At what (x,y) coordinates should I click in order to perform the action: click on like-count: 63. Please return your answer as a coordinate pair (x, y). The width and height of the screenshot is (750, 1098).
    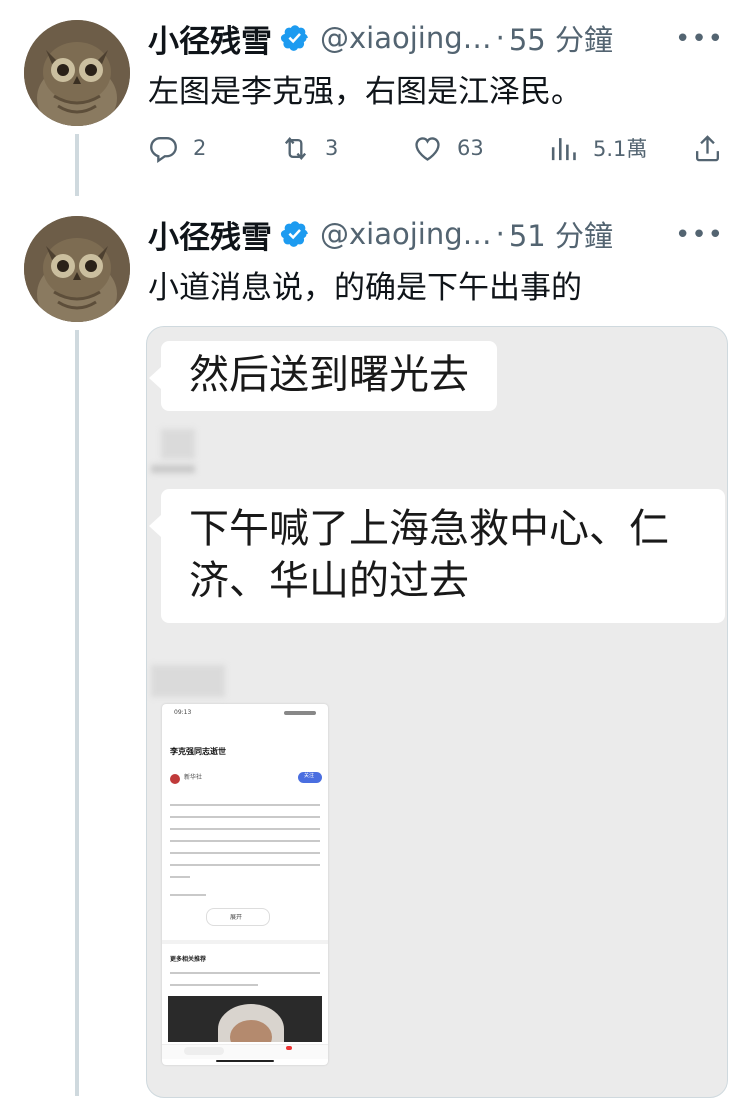
    Looking at the image, I should click on (470, 148).